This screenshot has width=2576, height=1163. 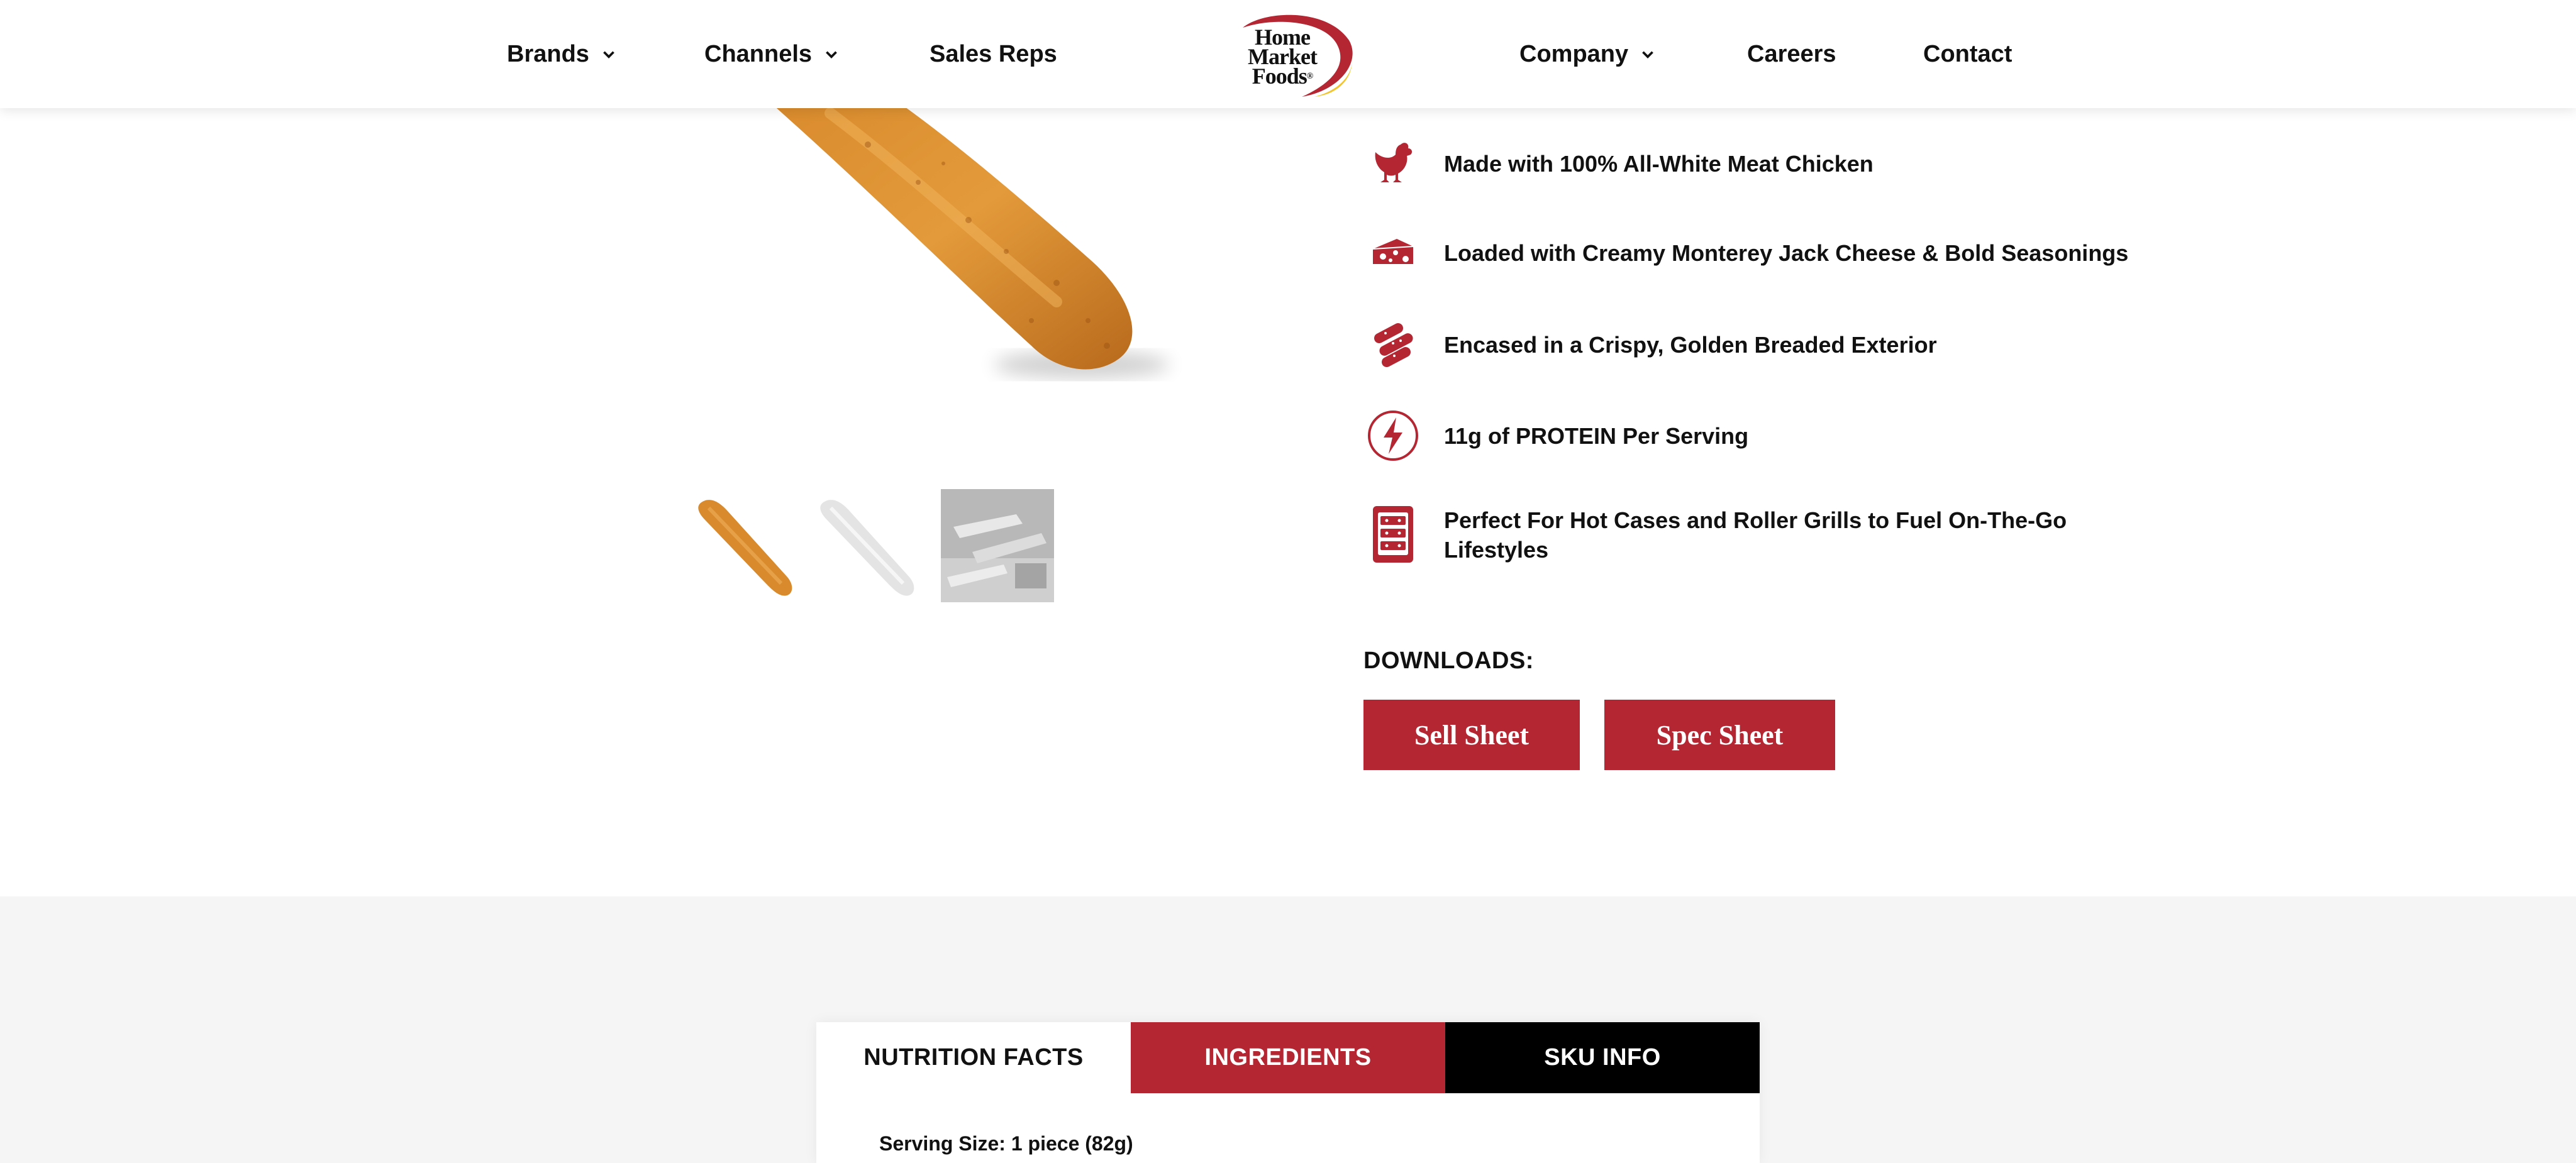 I want to click on thumbnail-unbreaded, so click(x=871, y=545).